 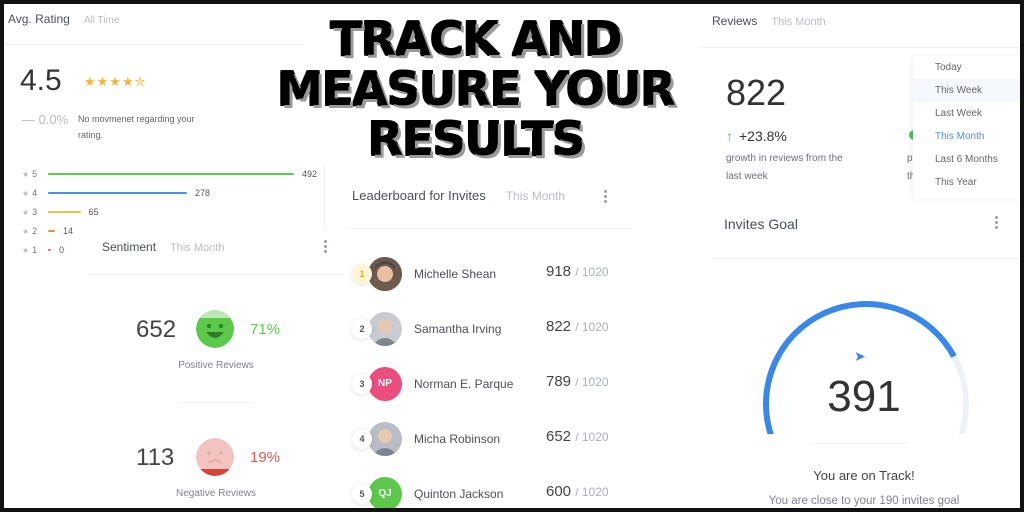 What do you see at coordinates (62, 249) in the screenshot?
I see `rating-bar-count: 0` at bounding box center [62, 249].